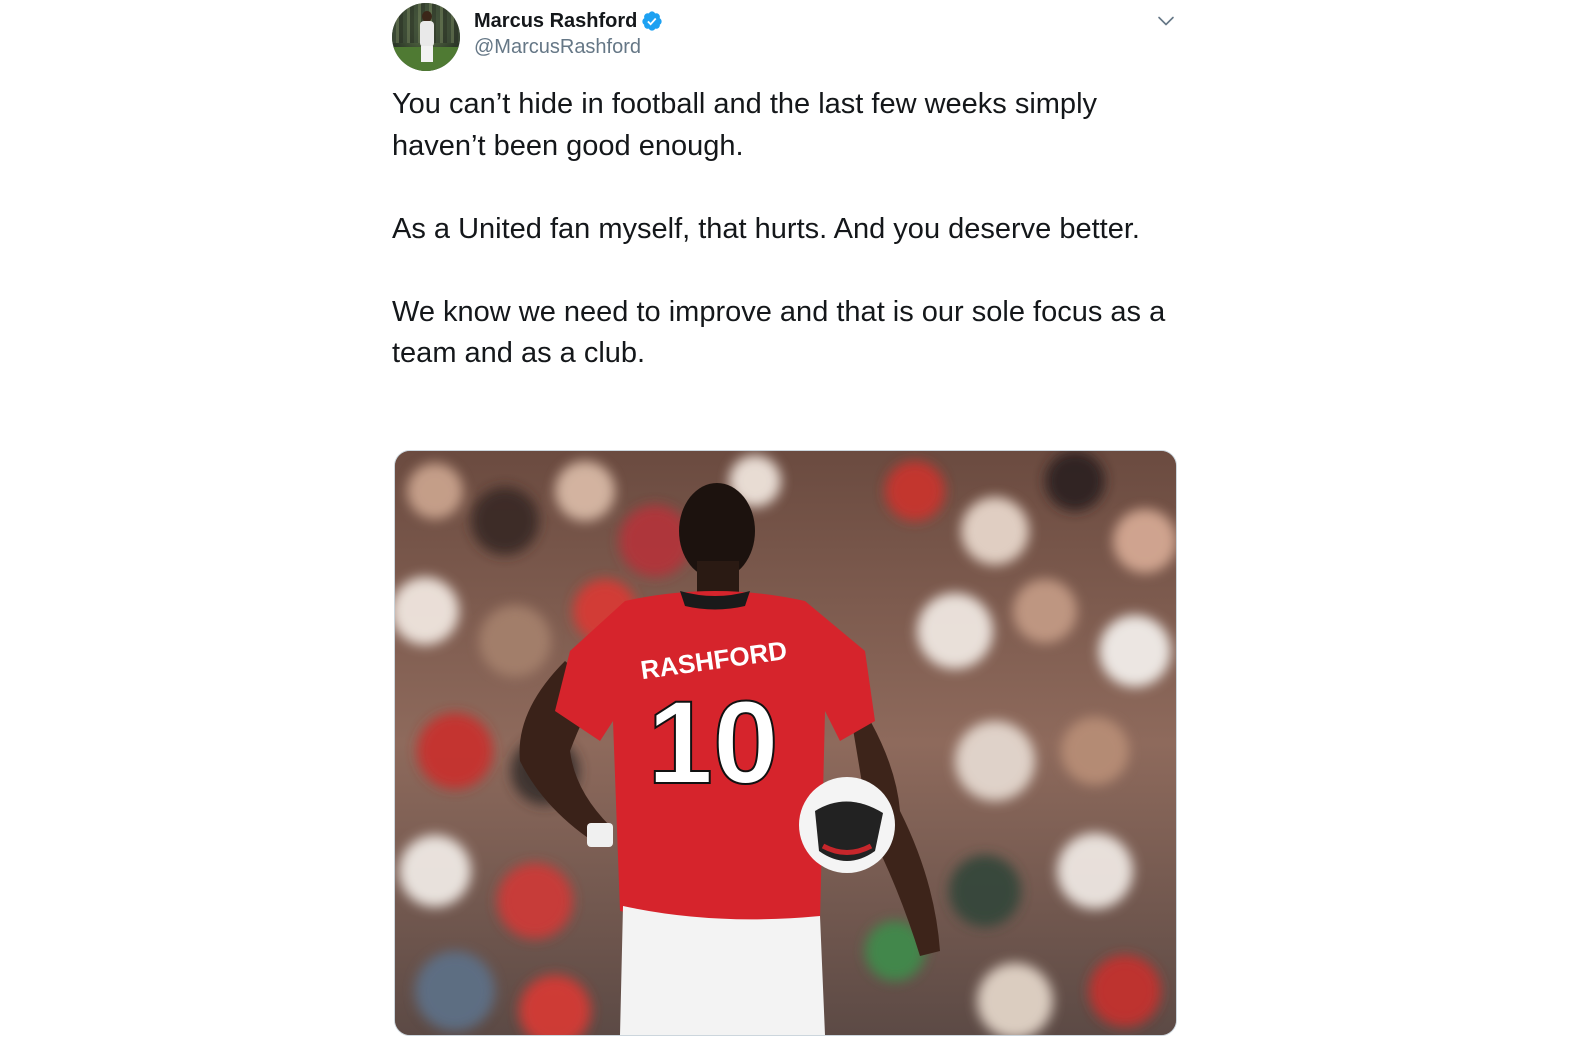 The image size is (1593, 1063). What do you see at coordinates (1166, 21) in the screenshot?
I see `chevron-down-icon` at bounding box center [1166, 21].